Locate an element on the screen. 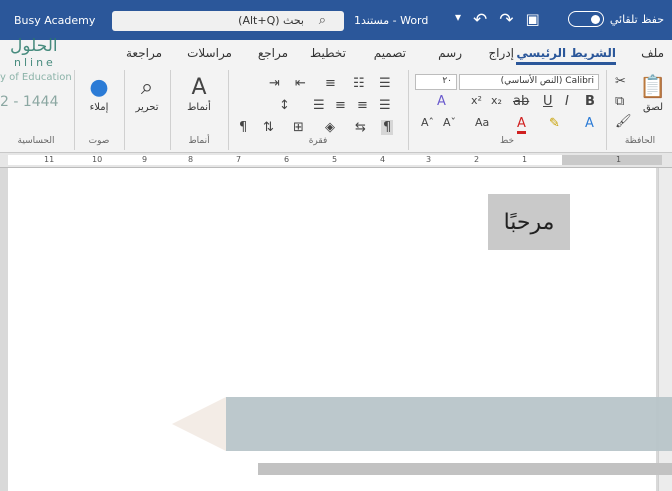  sensitivity-group-label: الحساسية is located at coordinates (36, 141).